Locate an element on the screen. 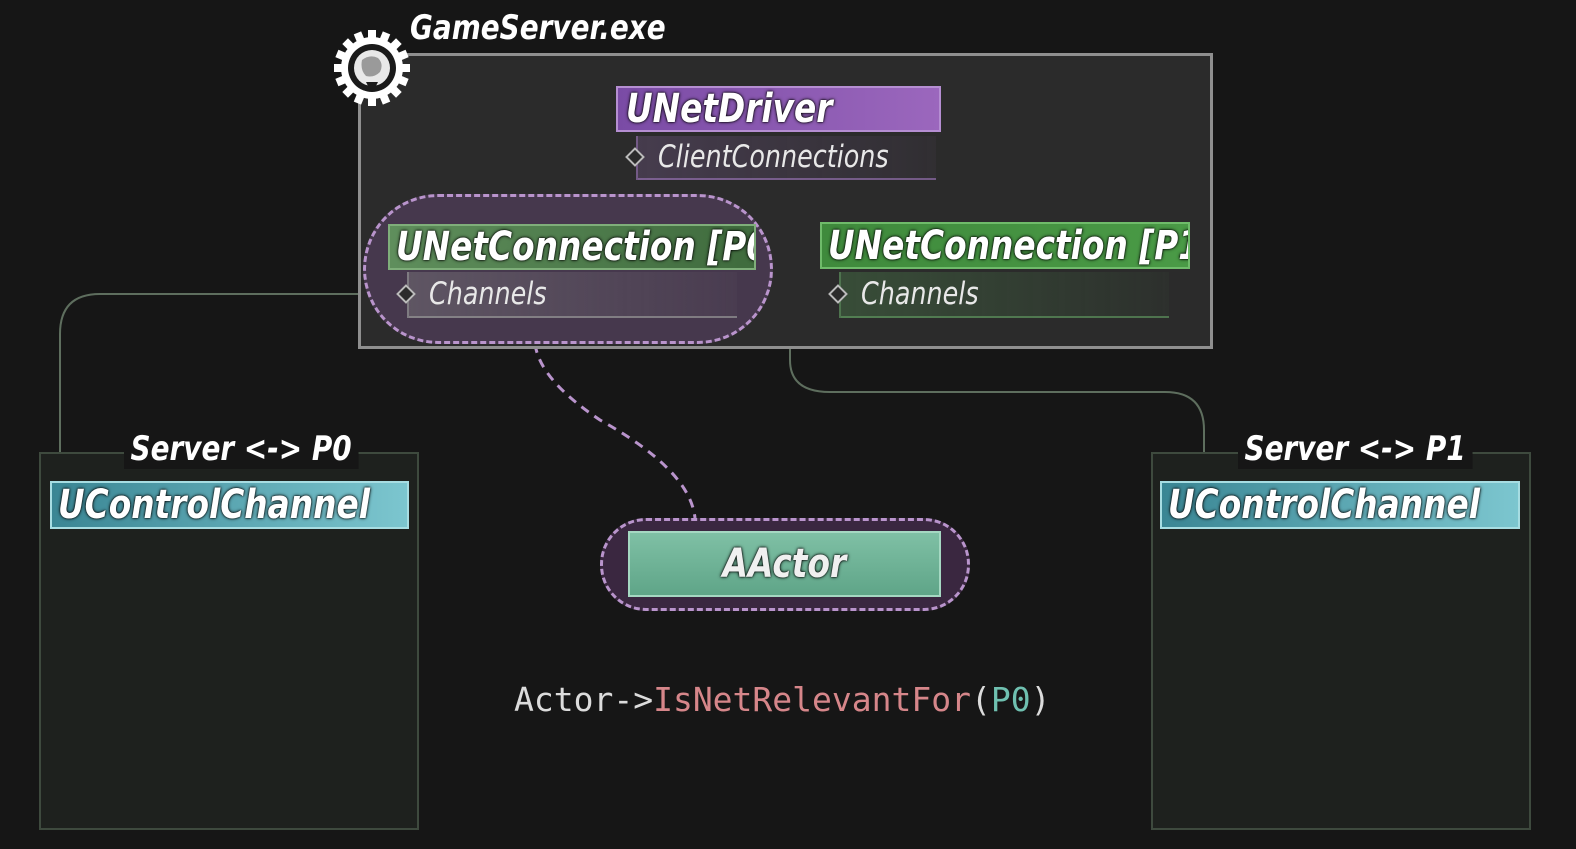 The width and height of the screenshot is (1576, 849). channel-group-p0-label: Server <-> P0 is located at coordinates (241, 449).